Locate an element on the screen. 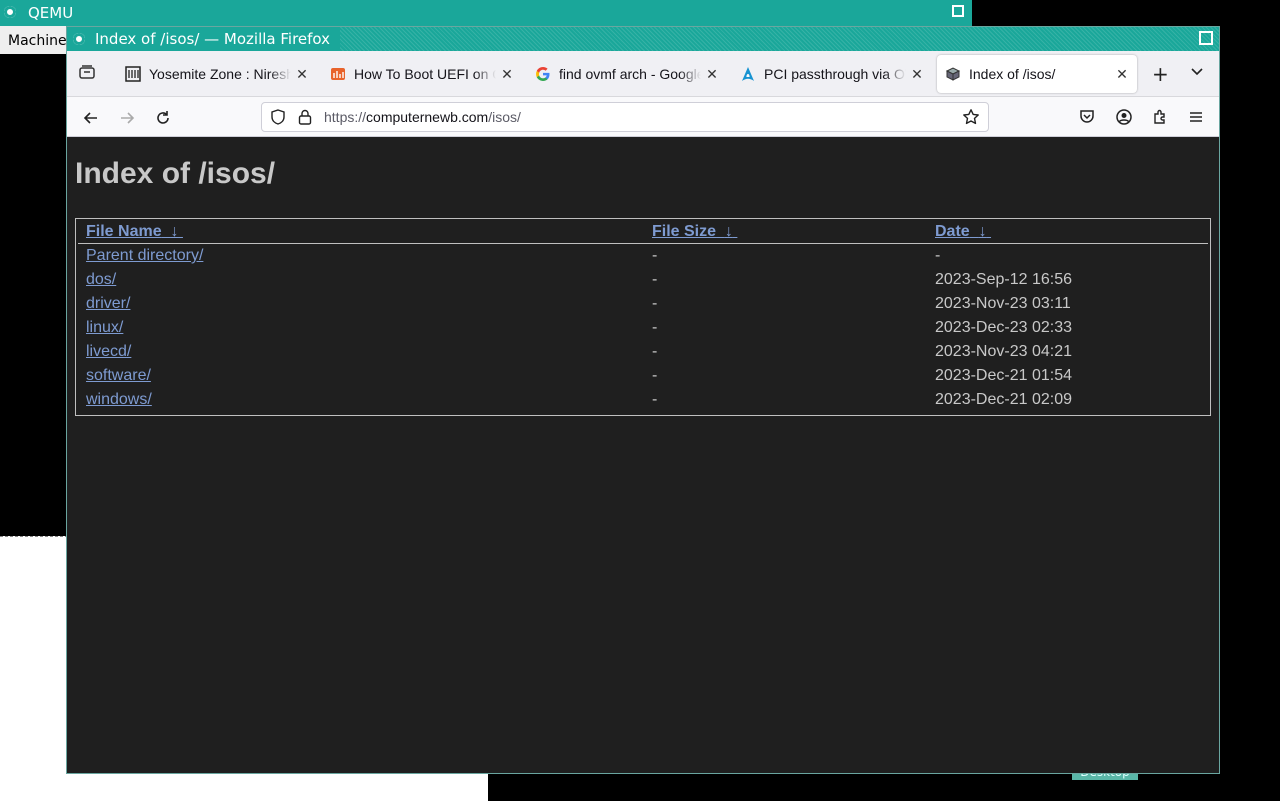 This screenshot has height=801, width=1280. window-title: Index of /isos/ — Mozilla Firefox is located at coordinates (213, 39).